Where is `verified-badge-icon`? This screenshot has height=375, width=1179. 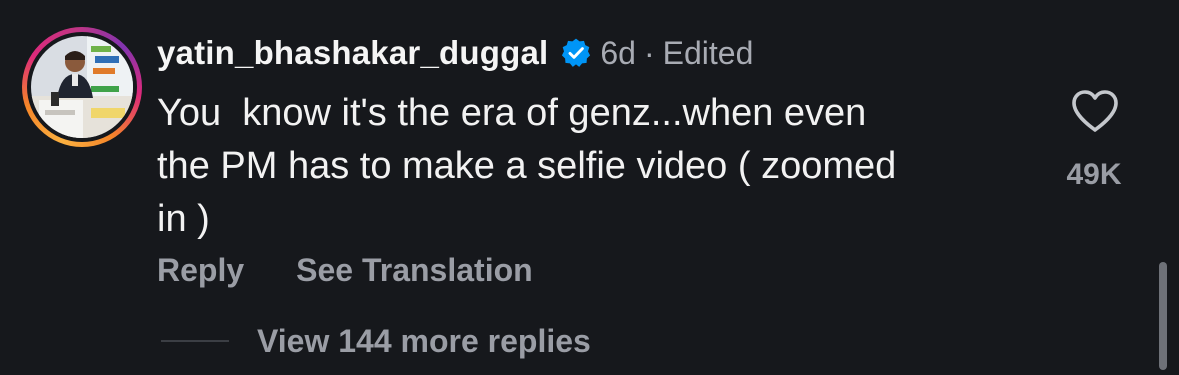
verified-badge-icon is located at coordinates (576, 52).